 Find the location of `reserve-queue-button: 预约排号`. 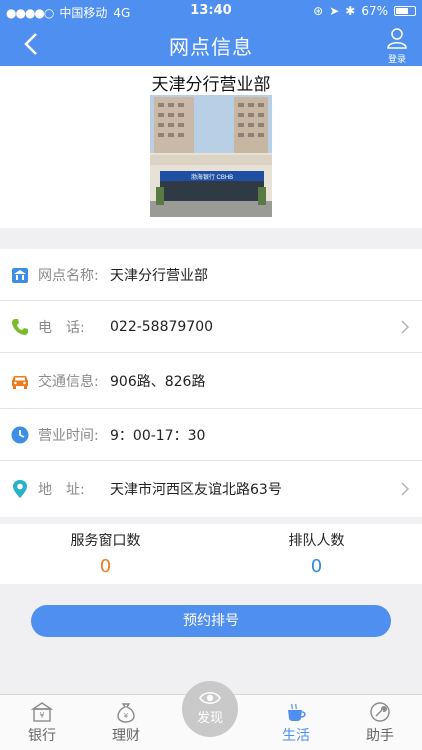

reserve-queue-button: 预约排号 is located at coordinates (211, 621).